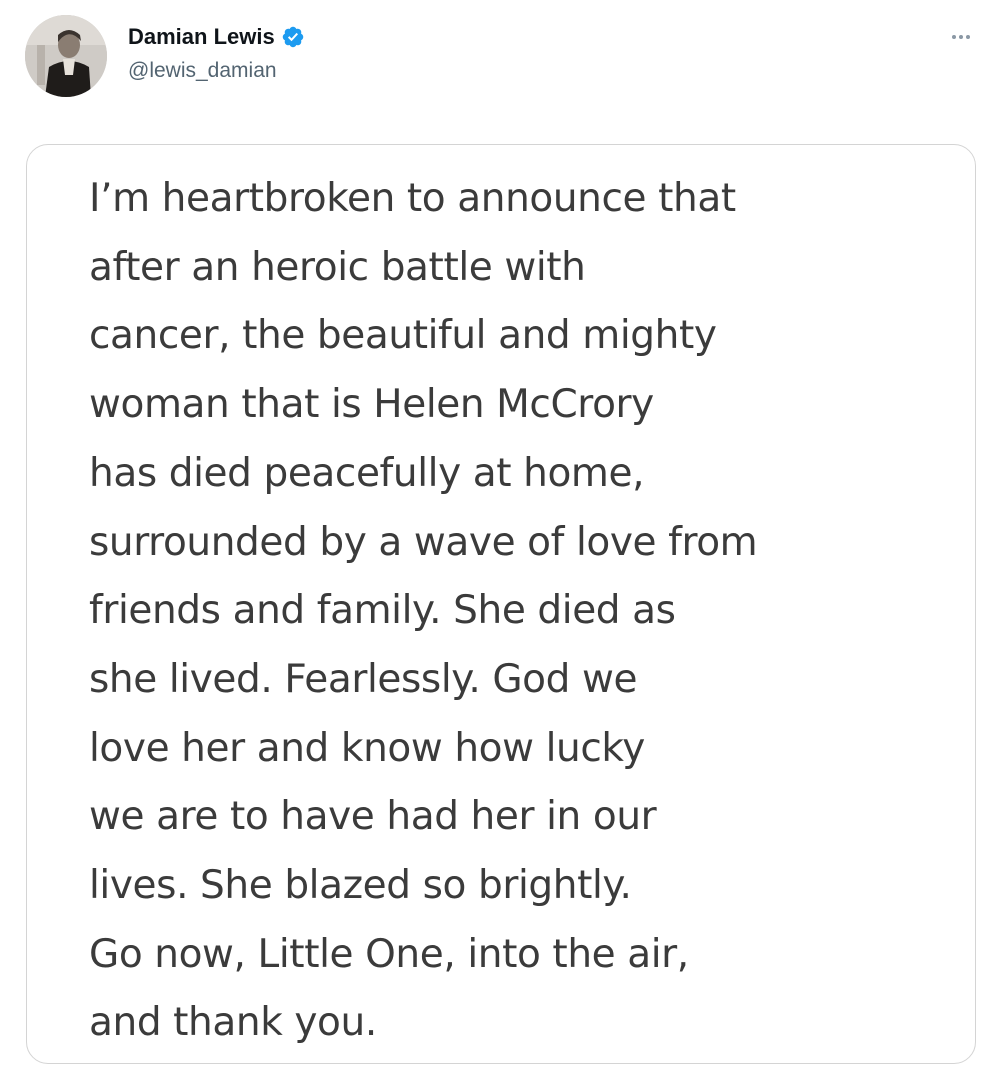  Describe the element at coordinates (337, 267) in the screenshot. I see `statement-line: after an heroic battle with` at that location.